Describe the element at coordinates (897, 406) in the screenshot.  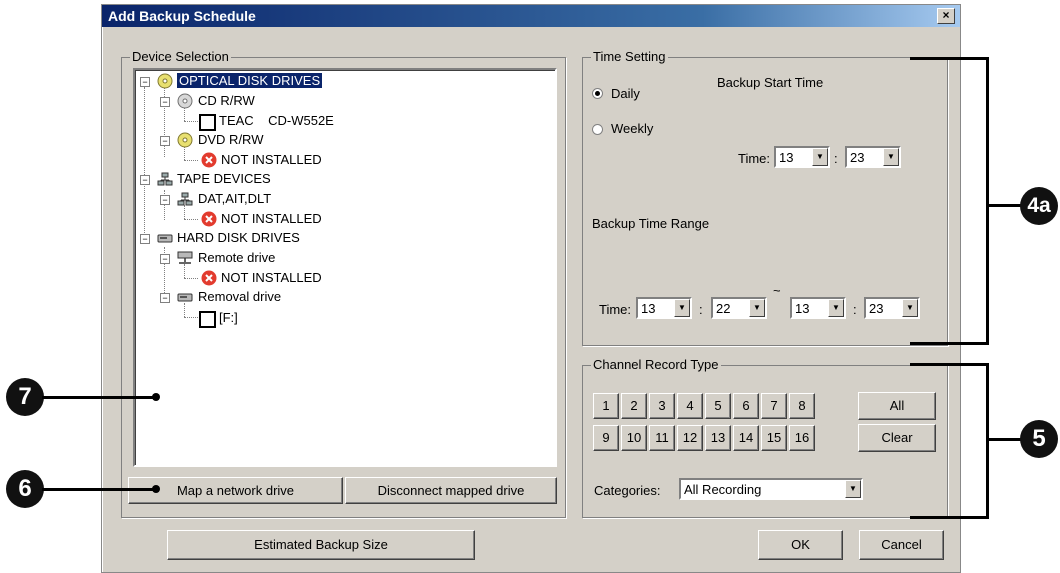
I see `all-button: All` at that location.